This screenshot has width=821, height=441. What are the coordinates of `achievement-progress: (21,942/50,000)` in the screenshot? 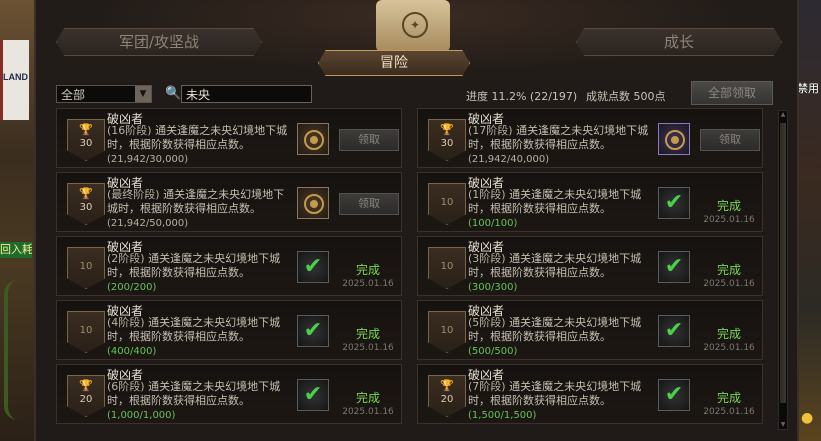 It's located at (148, 223).